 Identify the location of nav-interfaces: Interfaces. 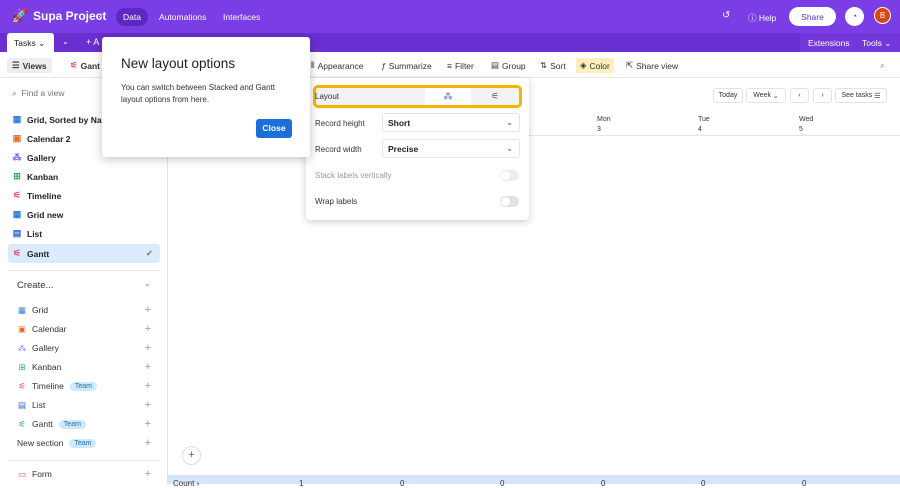
(241, 17).